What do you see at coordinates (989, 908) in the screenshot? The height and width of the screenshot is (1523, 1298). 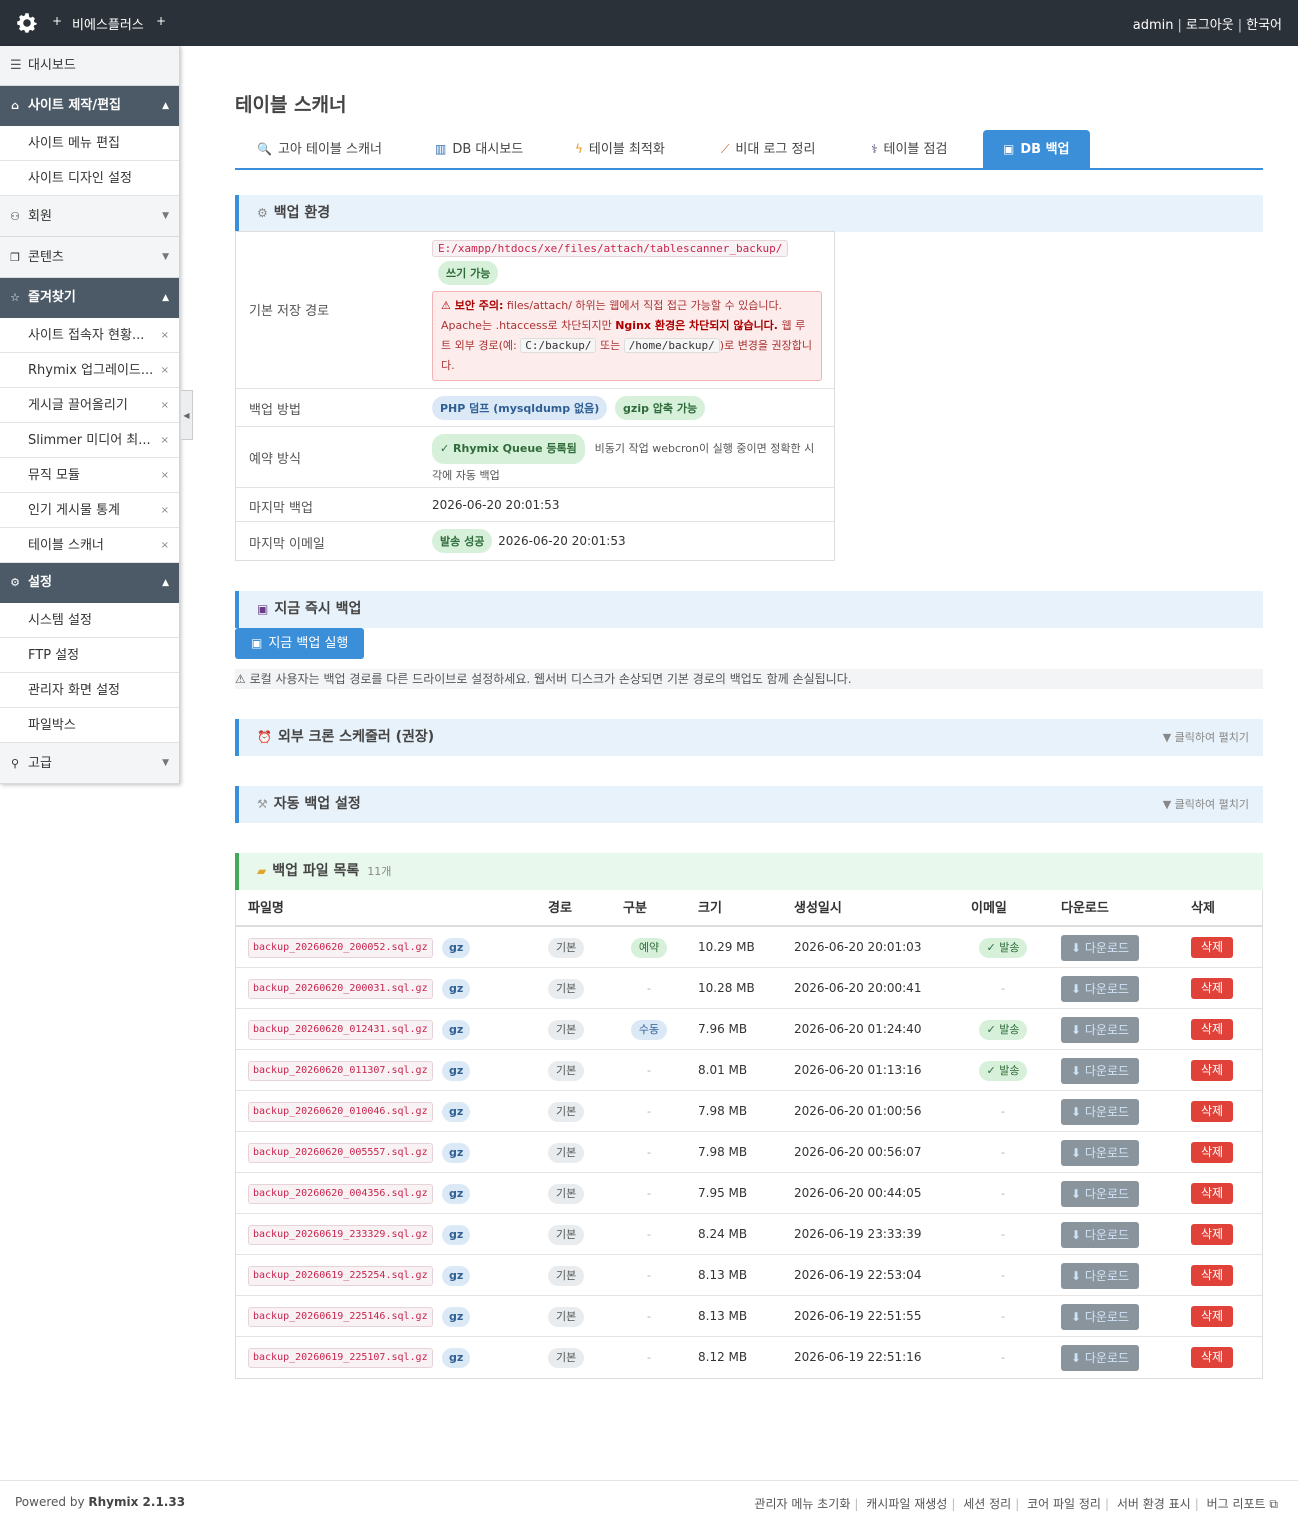 I see `col-email: 이메일` at bounding box center [989, 908].